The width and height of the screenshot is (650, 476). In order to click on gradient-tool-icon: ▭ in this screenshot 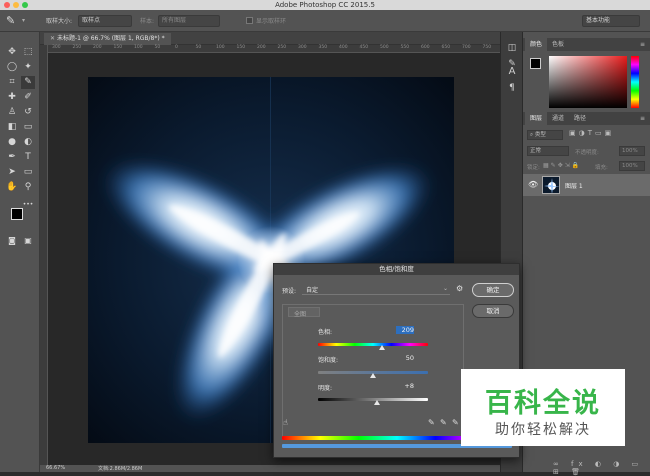, I will do `click(28, 127)`.